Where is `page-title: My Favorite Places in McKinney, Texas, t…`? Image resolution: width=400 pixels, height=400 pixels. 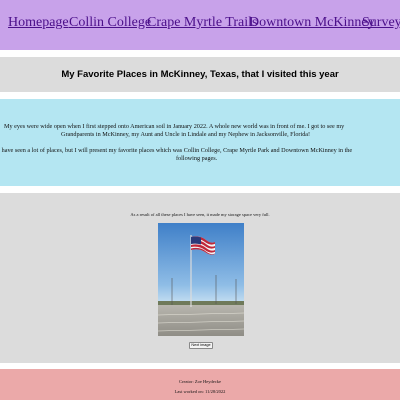
page-title: My Favorite Places in McKinney, Texas, t… is located at coordinates (200, 74).